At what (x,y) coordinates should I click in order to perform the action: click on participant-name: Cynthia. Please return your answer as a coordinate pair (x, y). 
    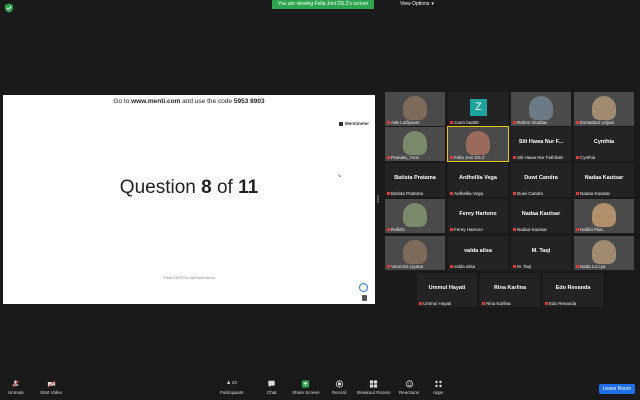
    Looking at the image, I should click on (588, 157).